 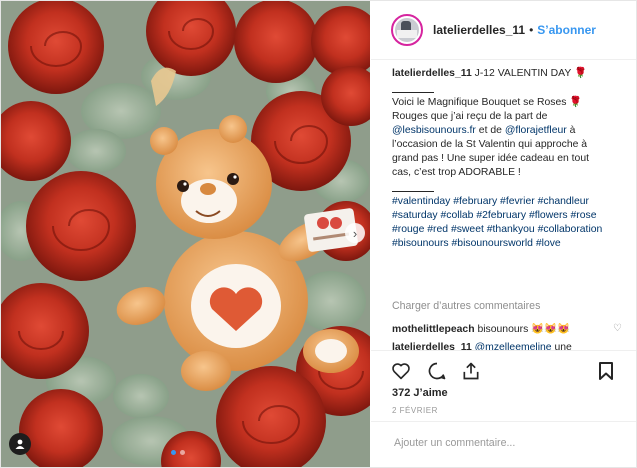 I want to click on comment-icon, so click(x=437, y=371).